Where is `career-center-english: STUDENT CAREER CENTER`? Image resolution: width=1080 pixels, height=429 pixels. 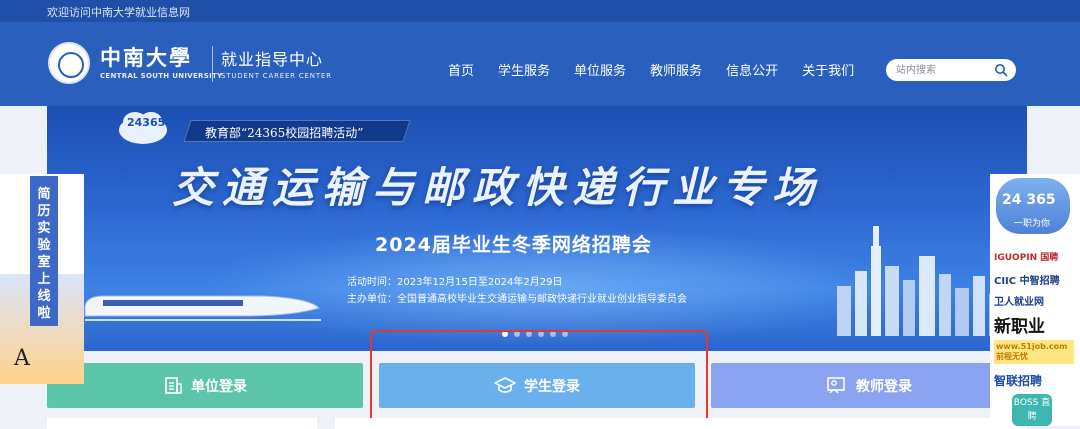
career-center-english: STUDENT CAREER CENTER is located at coordinates (276, 76).